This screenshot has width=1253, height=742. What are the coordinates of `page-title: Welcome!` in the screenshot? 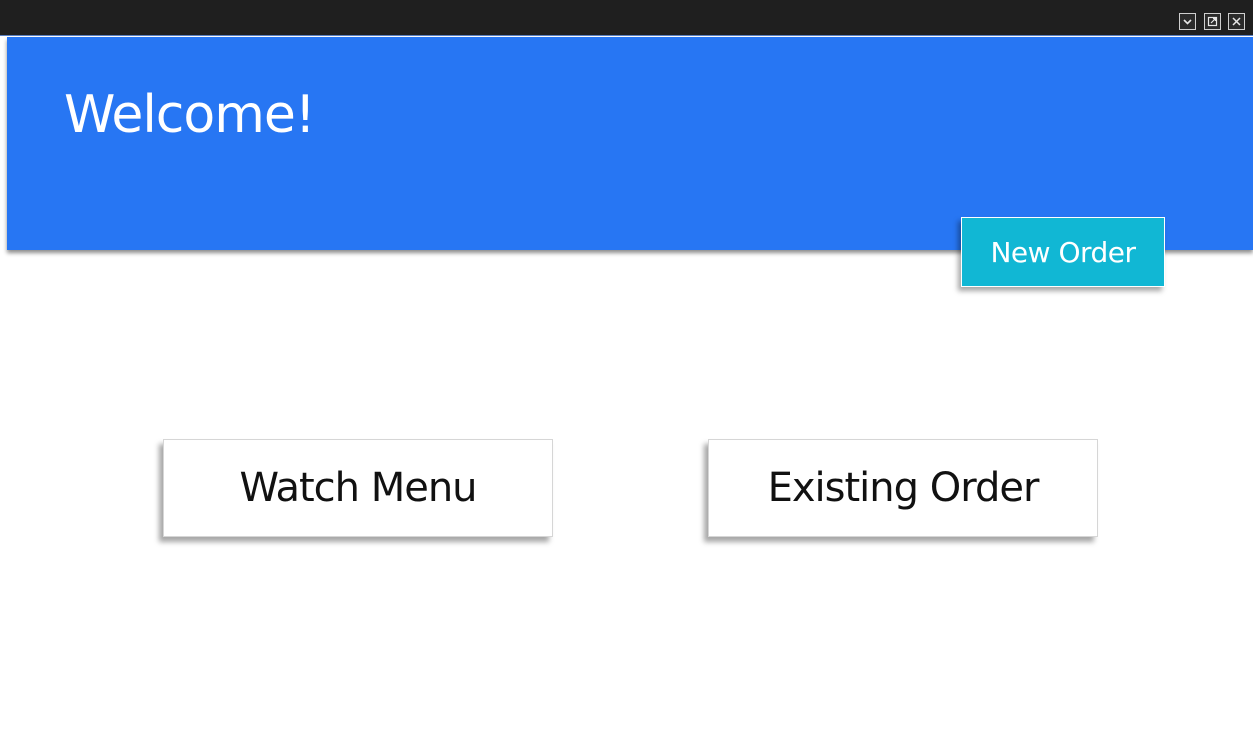 It's located at (190, 115).